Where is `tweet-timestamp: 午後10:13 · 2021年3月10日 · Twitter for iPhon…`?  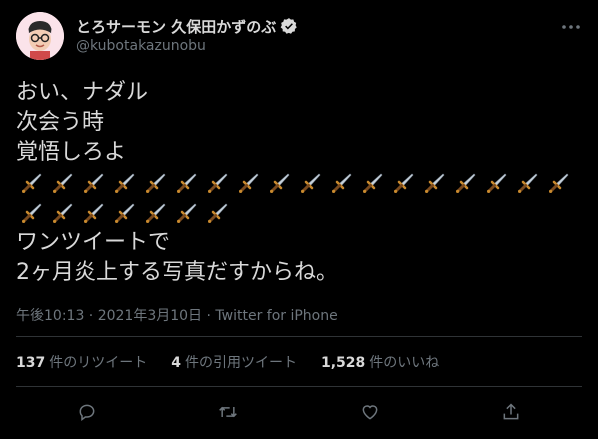 tweet-timestamp: 午後10:13 · 2021年3月10日 · Twitter for iPhon… is located at coordinates (177, 315).